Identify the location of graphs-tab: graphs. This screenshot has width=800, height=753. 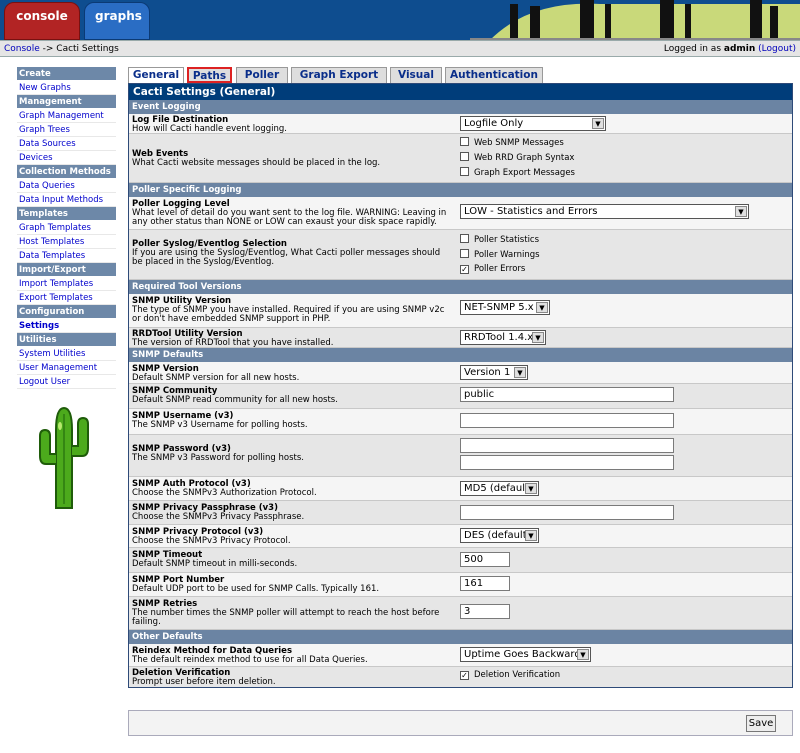
(117, 21).